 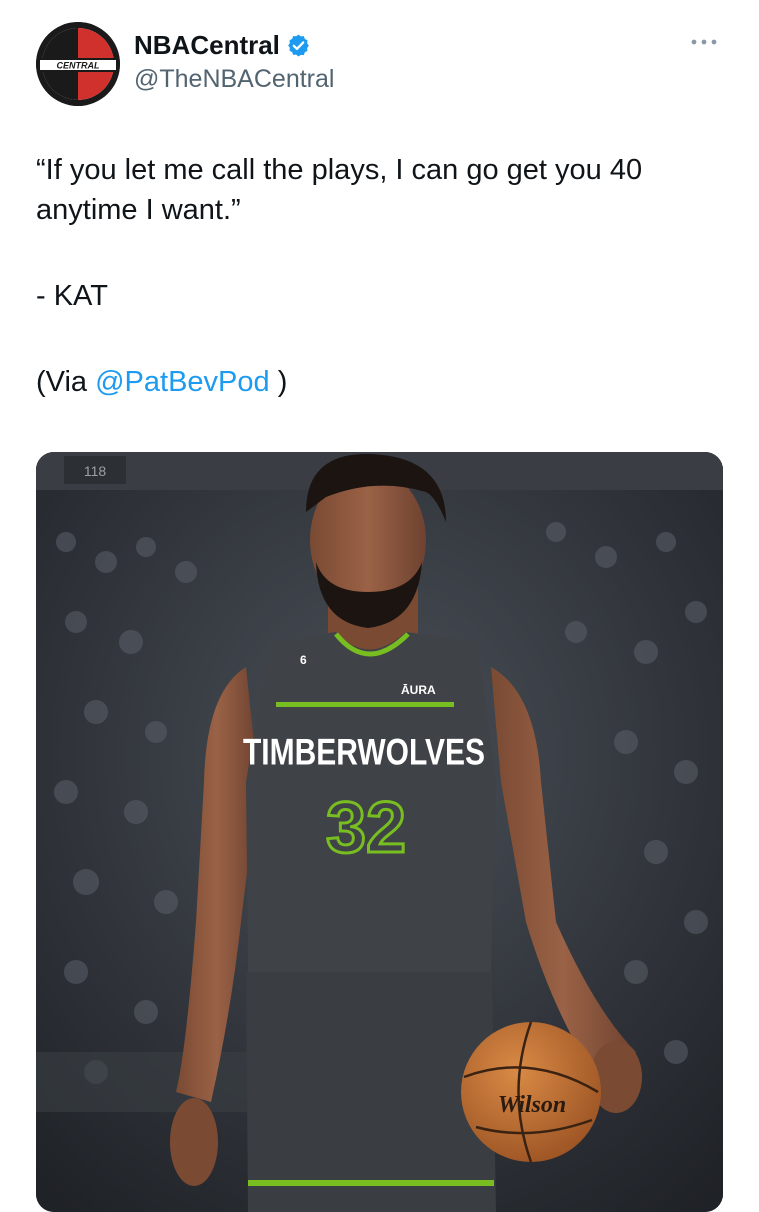 I want to click on nba-central-logo-icon: CENTRAL, so click(x=78, y=64).